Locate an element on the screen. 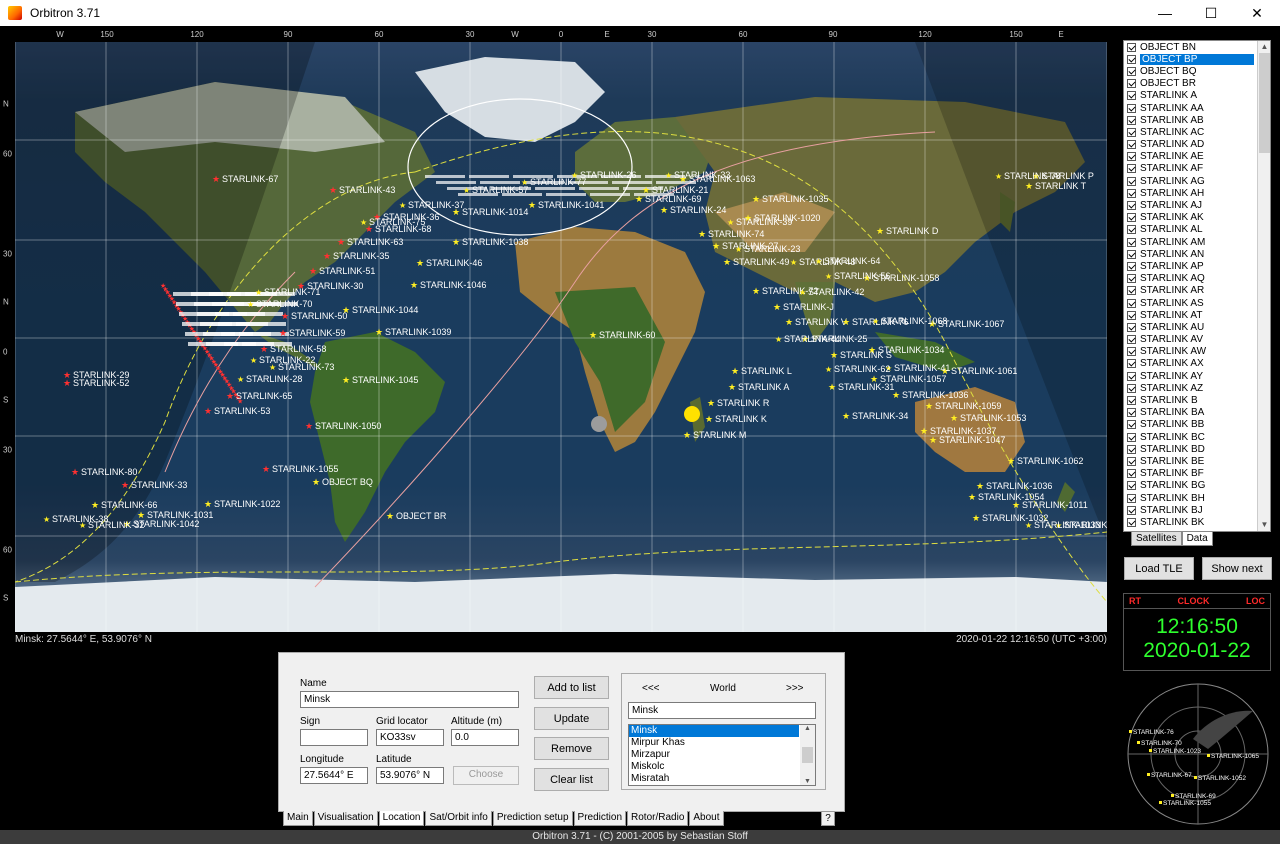 The width and height of the screenshot is (1280, 844). tab-prediction: Prediction is located at coordinates (600, 818).